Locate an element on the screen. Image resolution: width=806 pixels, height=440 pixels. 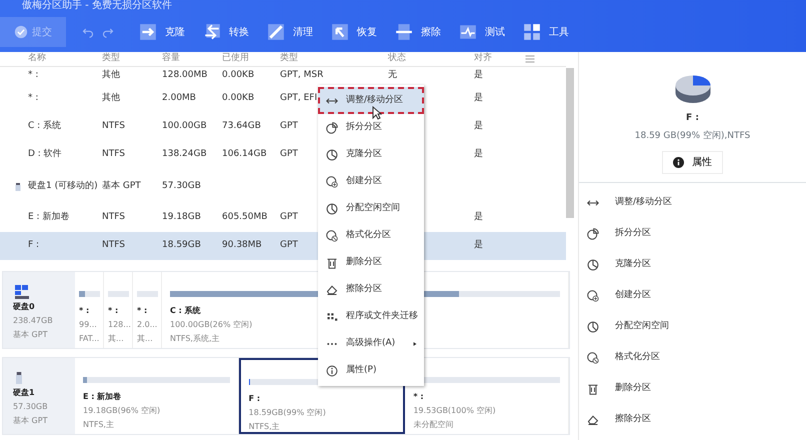
table-cell: D : 软件 is located at coordinates (45, 154).